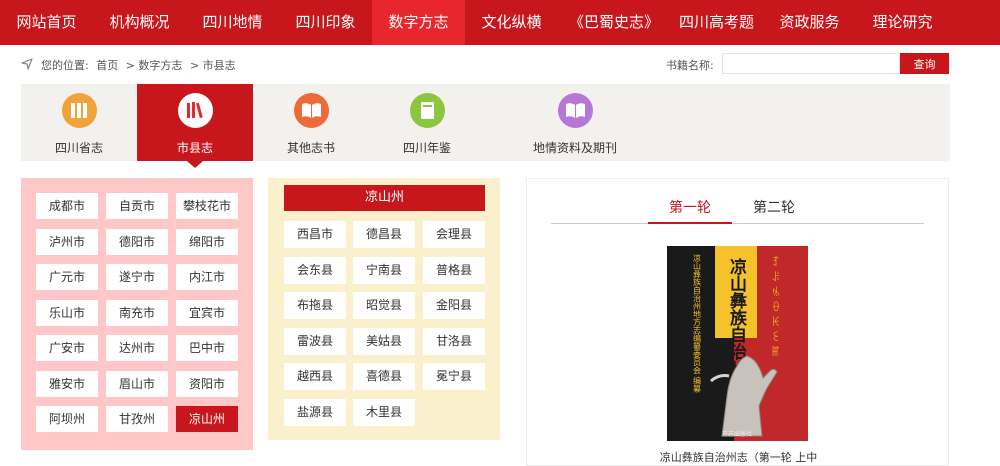 This screenshot has width=1000, height=466. I want to click on county-button: 美姑县, so click(384, 341).